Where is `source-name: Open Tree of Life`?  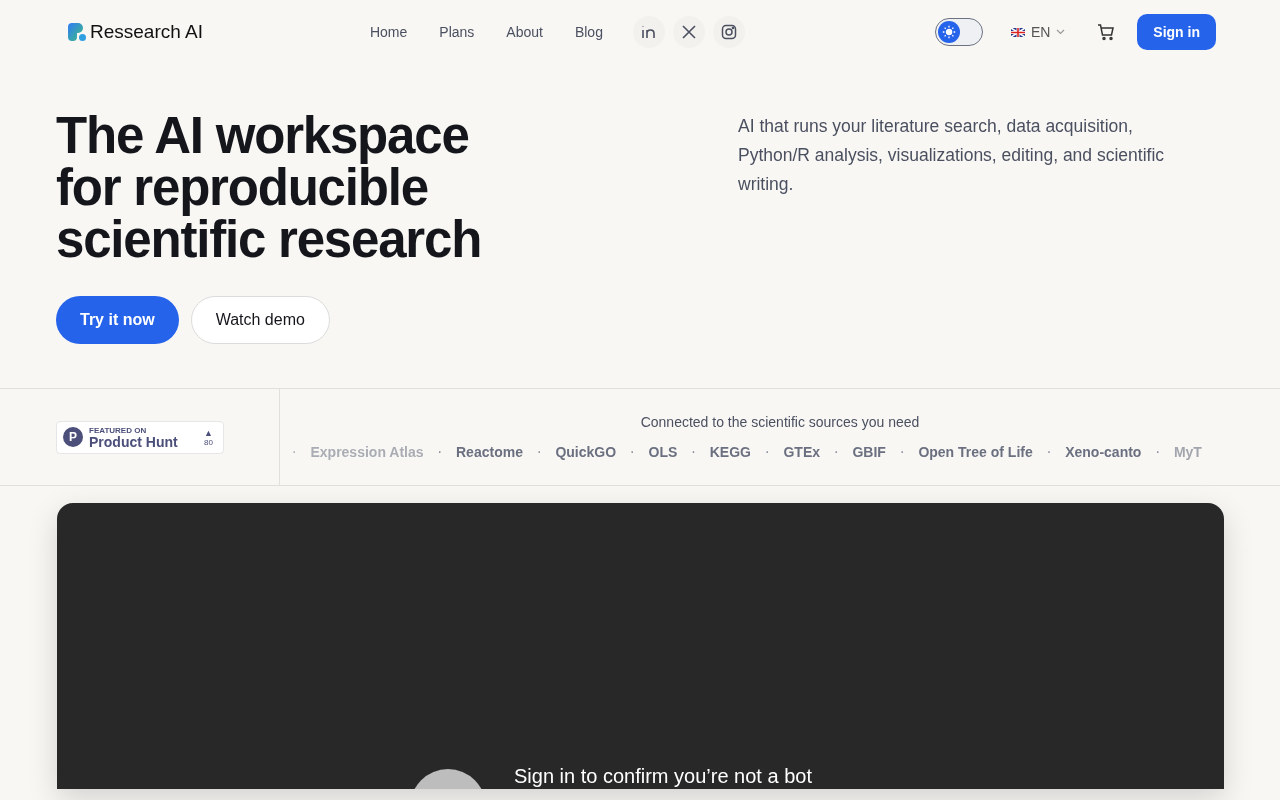
source-name: Open Tree of Life is located at coordinates (975, 452).